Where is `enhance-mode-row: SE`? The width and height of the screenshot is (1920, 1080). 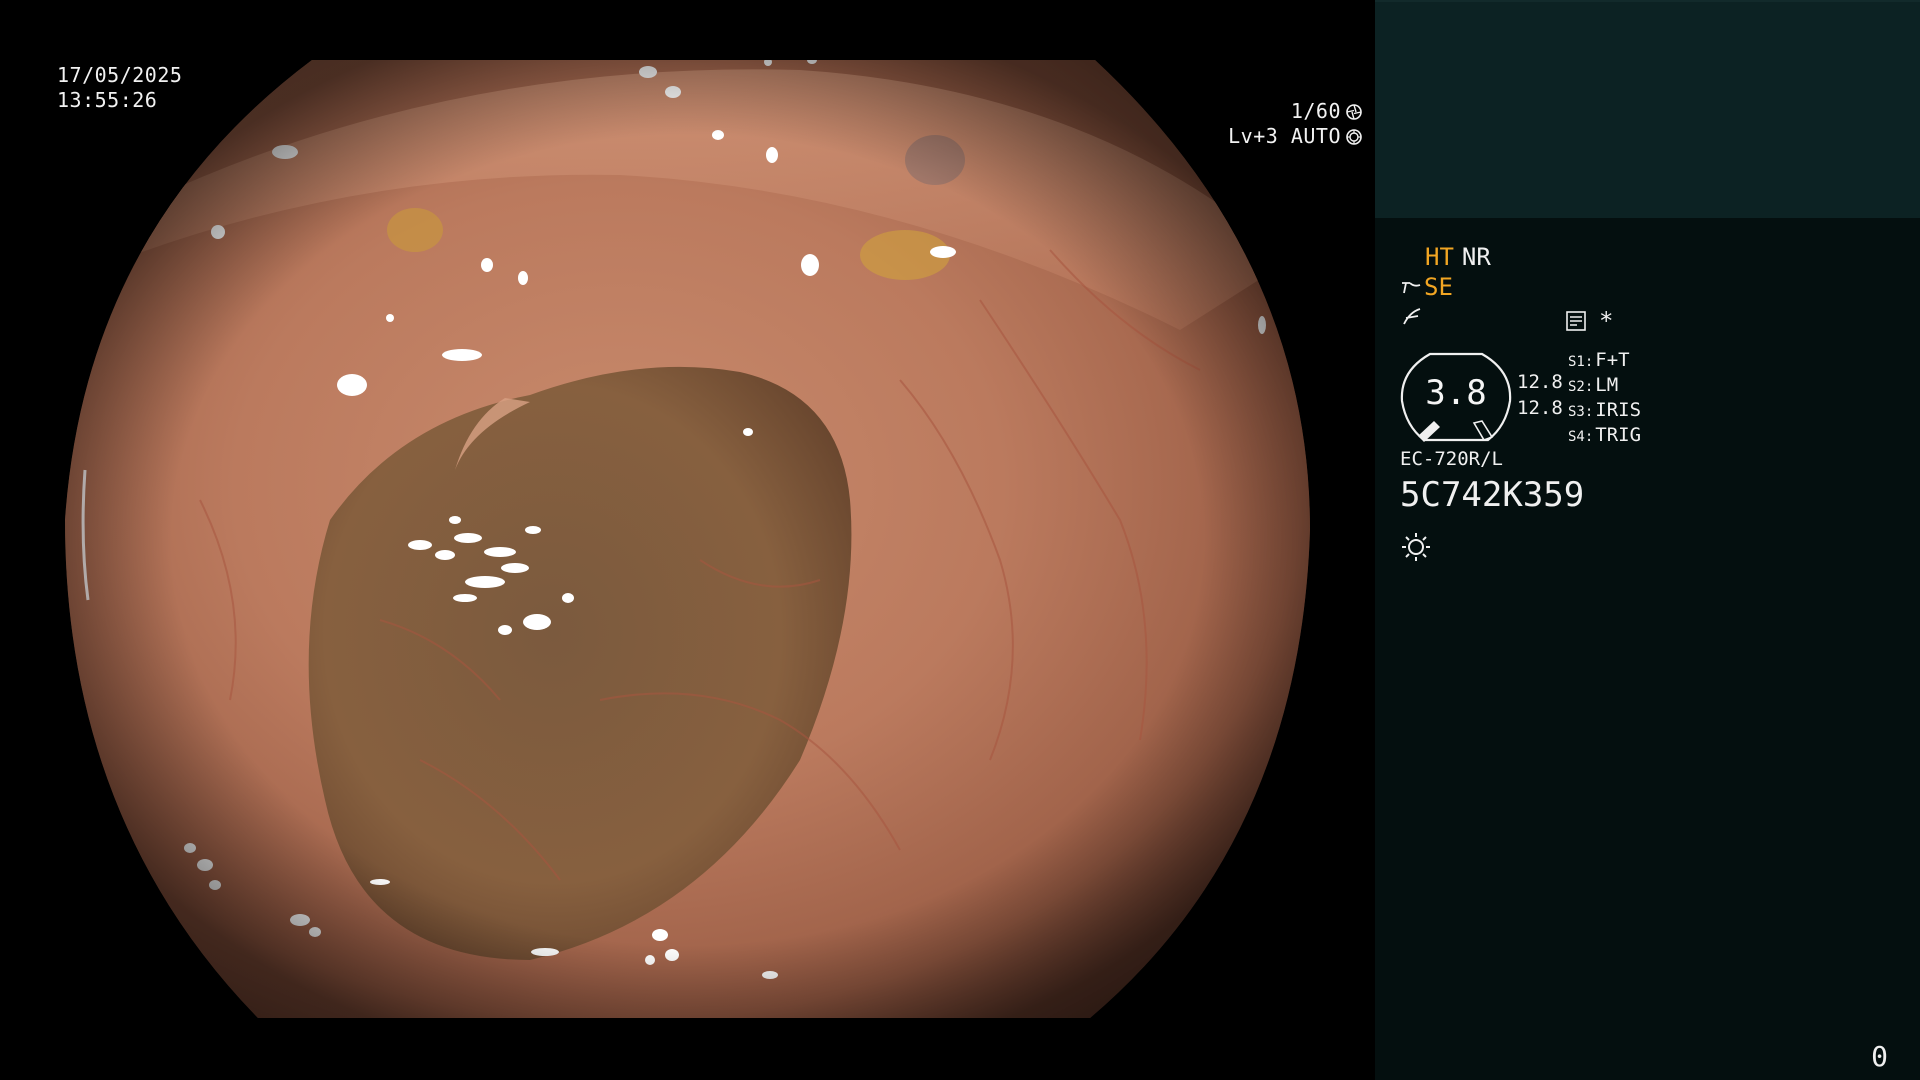
enhance-mode-row: SE is located at coordinates (1426, 287).